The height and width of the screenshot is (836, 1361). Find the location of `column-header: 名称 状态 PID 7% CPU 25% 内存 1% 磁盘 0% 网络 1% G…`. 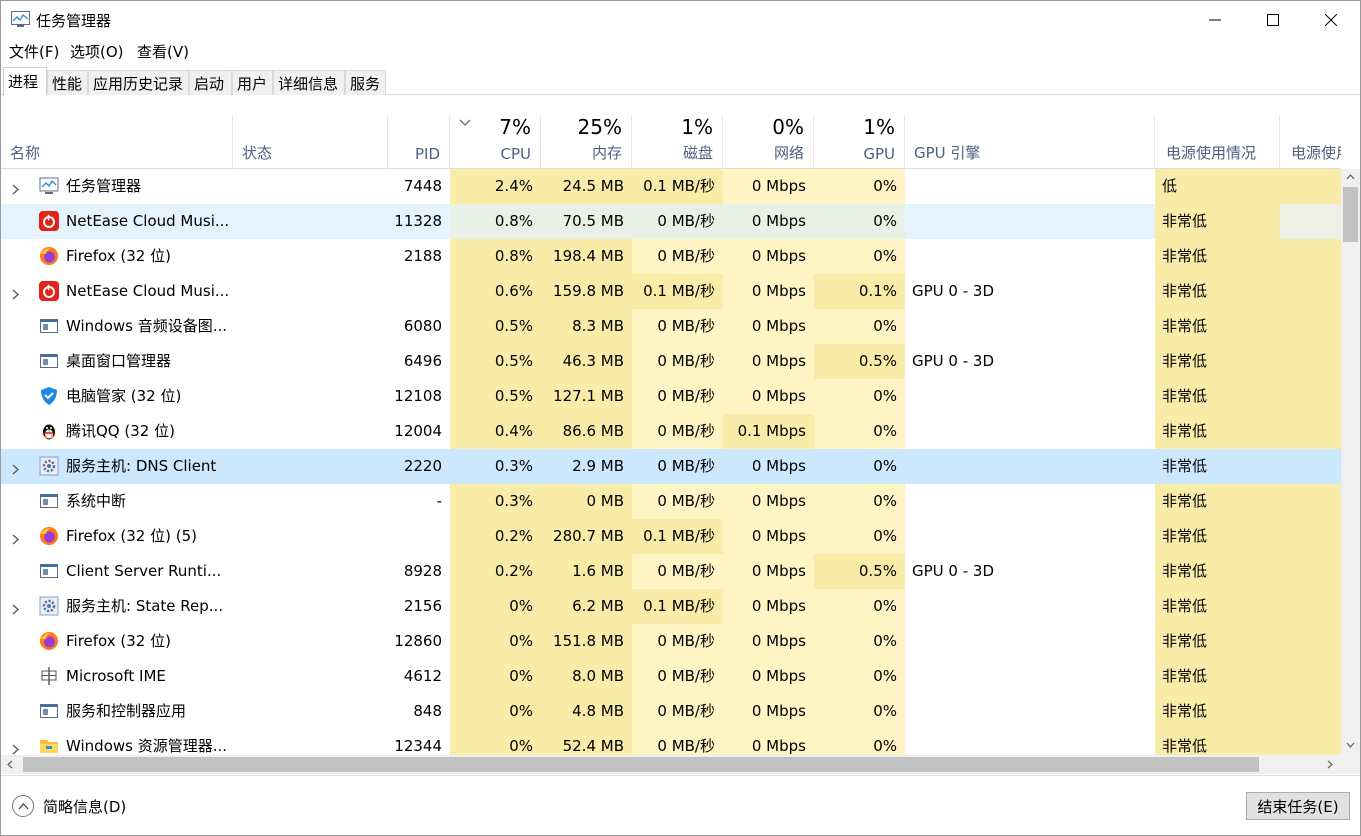

column-header: 名称 状态 PID 7% CPU 25% 内存 1% 磁盘 0% 网络 1% G… is located at coordinates (671, 142).